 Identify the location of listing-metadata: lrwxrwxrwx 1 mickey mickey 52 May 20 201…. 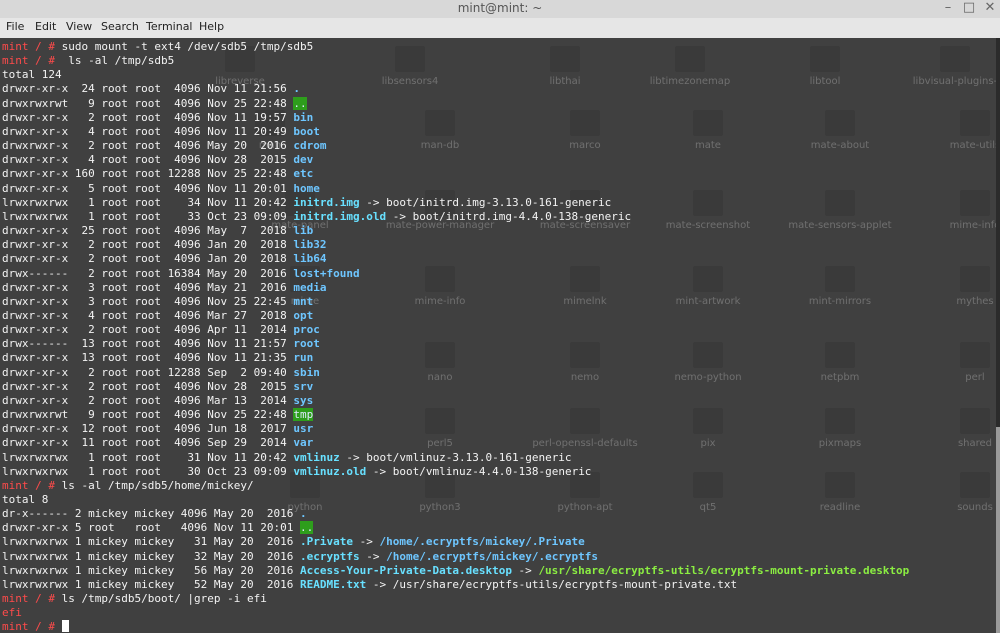
(151, 584).